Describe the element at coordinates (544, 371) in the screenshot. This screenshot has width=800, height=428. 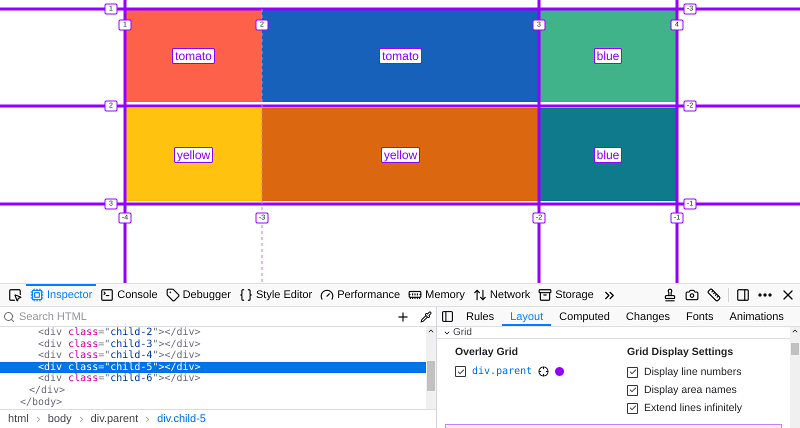
I see `crosshair-icon` at that location.